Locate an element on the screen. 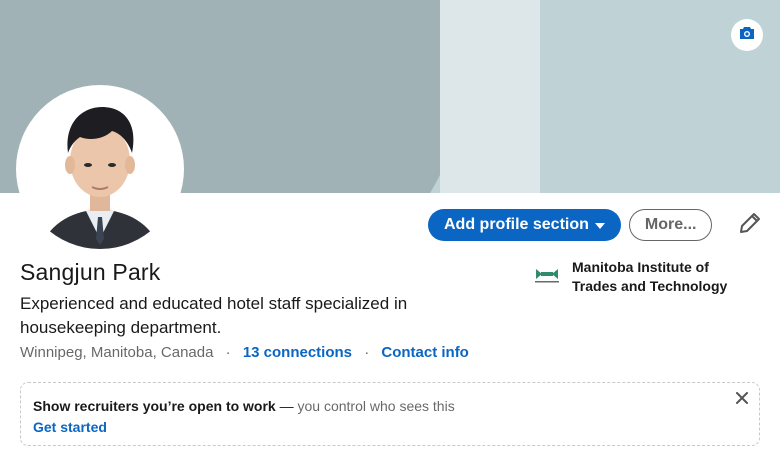 Image resolution: width=780 pixels, height=468 pixels. add-profile-section-button: Add profile section is located at coordinates (524, 225).